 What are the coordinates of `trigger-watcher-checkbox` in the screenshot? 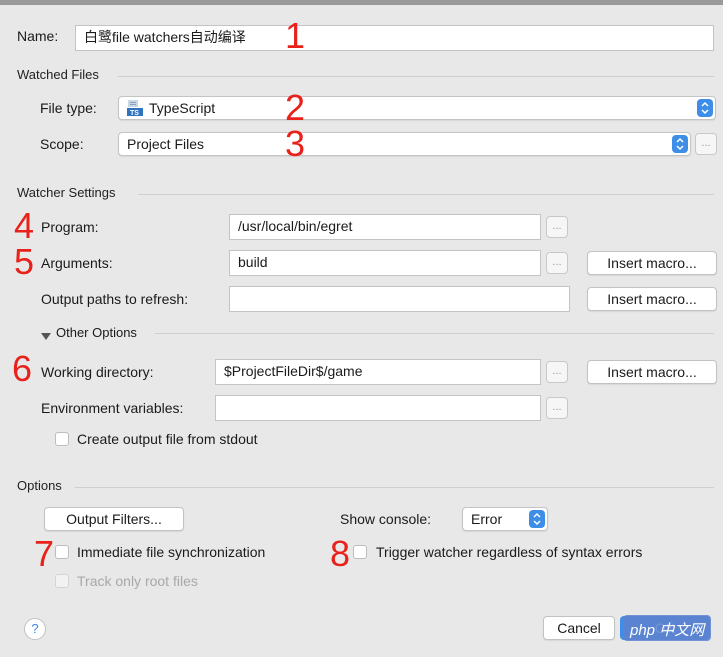 It's located at (360, 552).